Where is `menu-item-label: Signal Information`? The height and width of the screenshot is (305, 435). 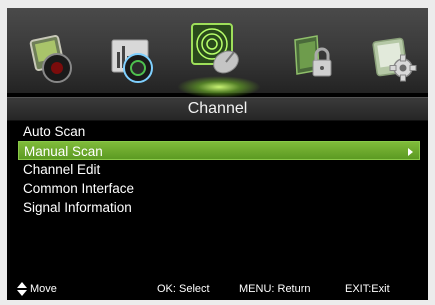 menu-item-label: Signal Information is located at coordinates (77, 207).